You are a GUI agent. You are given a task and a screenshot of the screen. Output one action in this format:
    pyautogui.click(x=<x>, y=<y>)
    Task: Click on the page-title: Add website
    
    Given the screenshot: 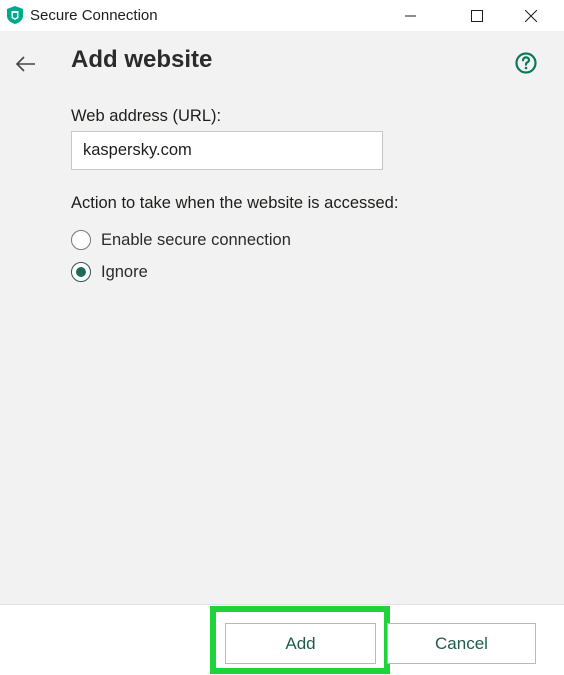 What is the action you would take?
    pyautogui.click(x=142, y=59)
    